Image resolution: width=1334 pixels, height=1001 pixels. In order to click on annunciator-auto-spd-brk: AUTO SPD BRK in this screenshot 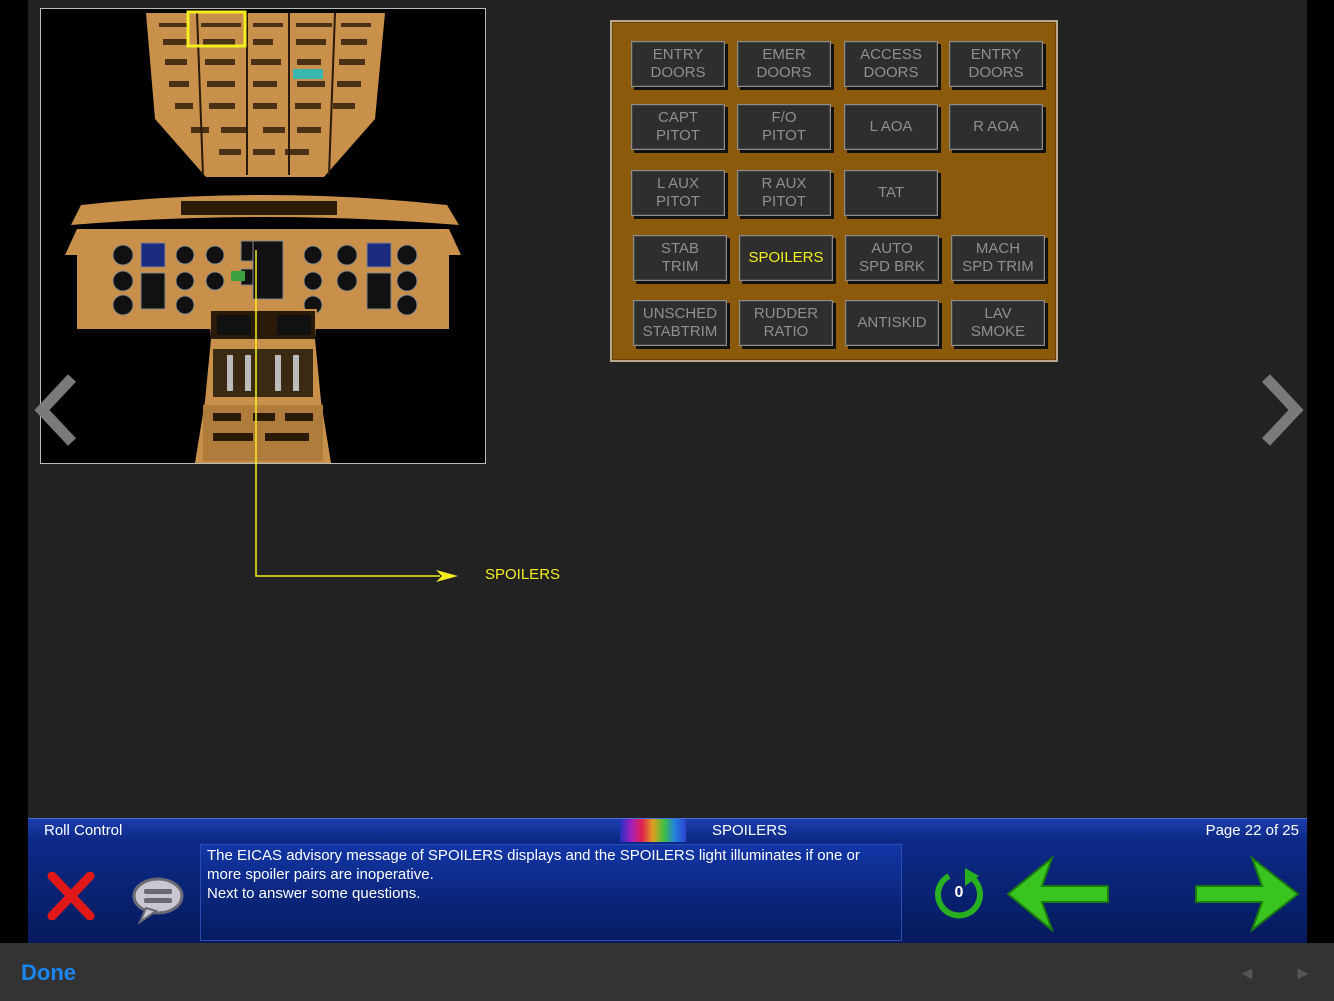, I will do `click(892, 258)`.